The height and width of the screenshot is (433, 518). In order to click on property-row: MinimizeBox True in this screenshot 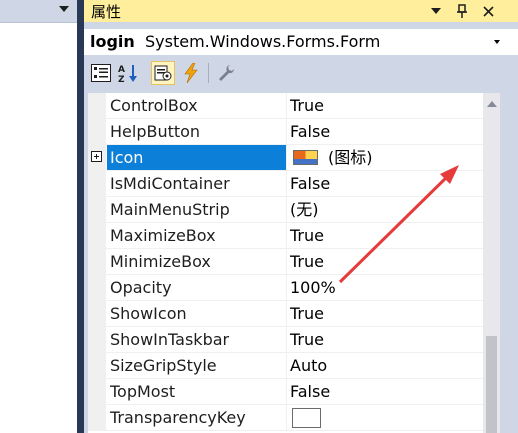, I will do `click(285, 262)`.